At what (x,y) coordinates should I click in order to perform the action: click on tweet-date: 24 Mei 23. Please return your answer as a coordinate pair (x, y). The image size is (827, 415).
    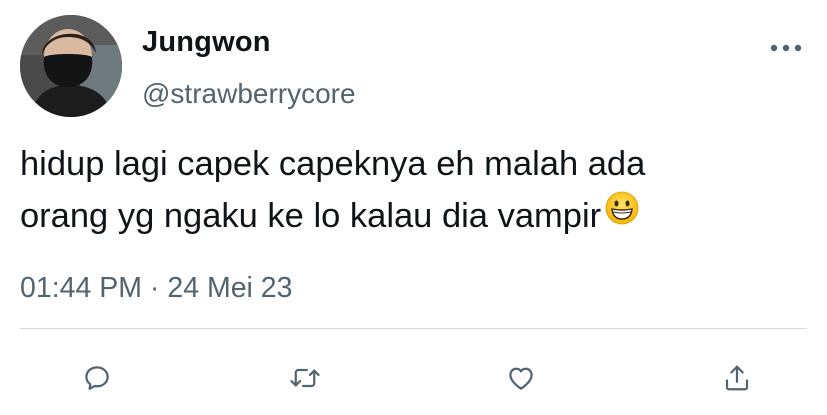
    Looking at the image, I should click on (230, 288).